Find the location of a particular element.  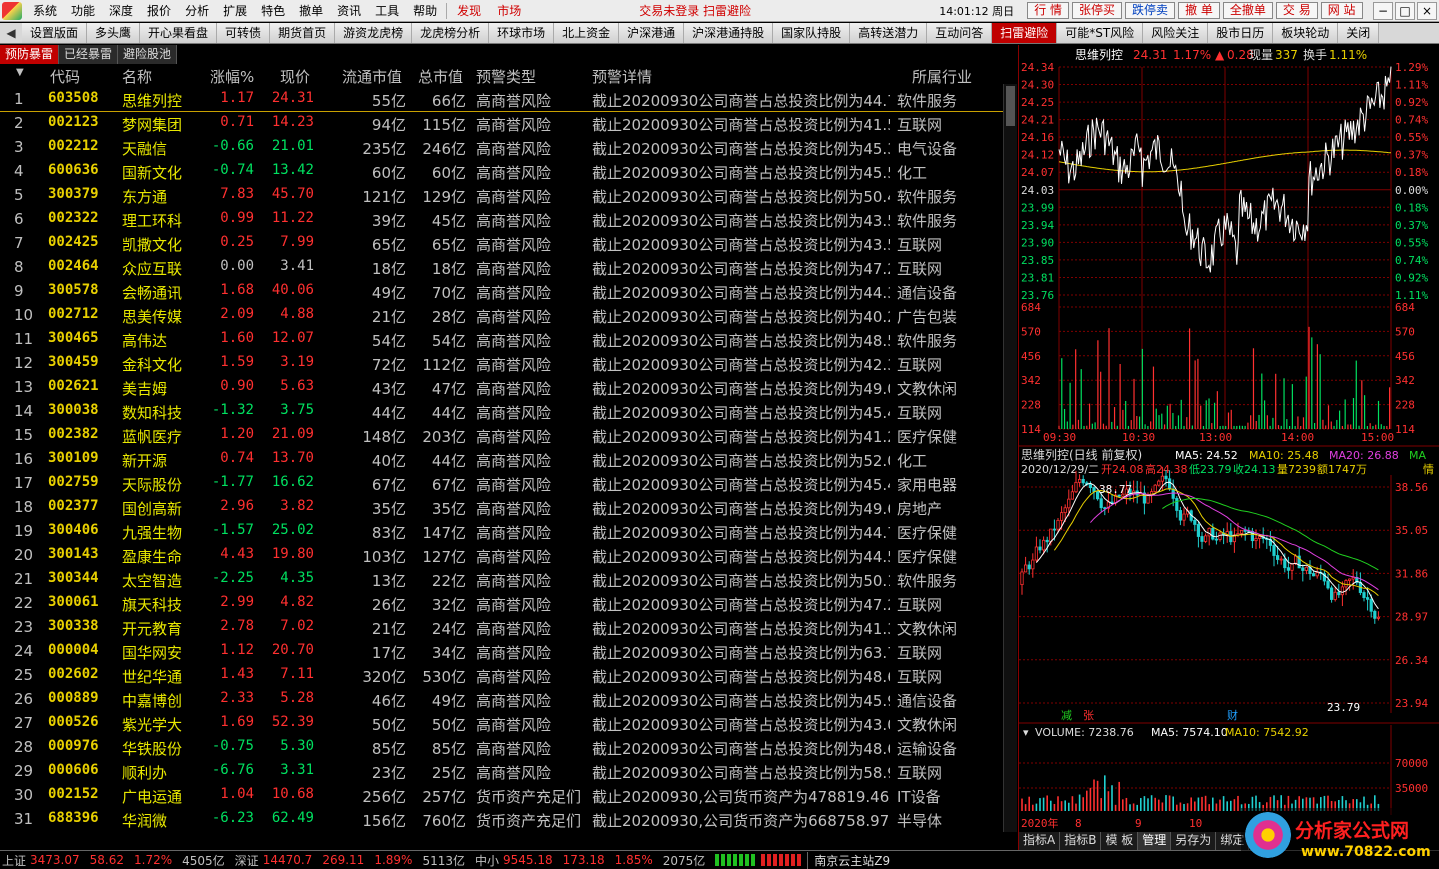

scrollbar-thumb is located at coordinates (1010, 106).